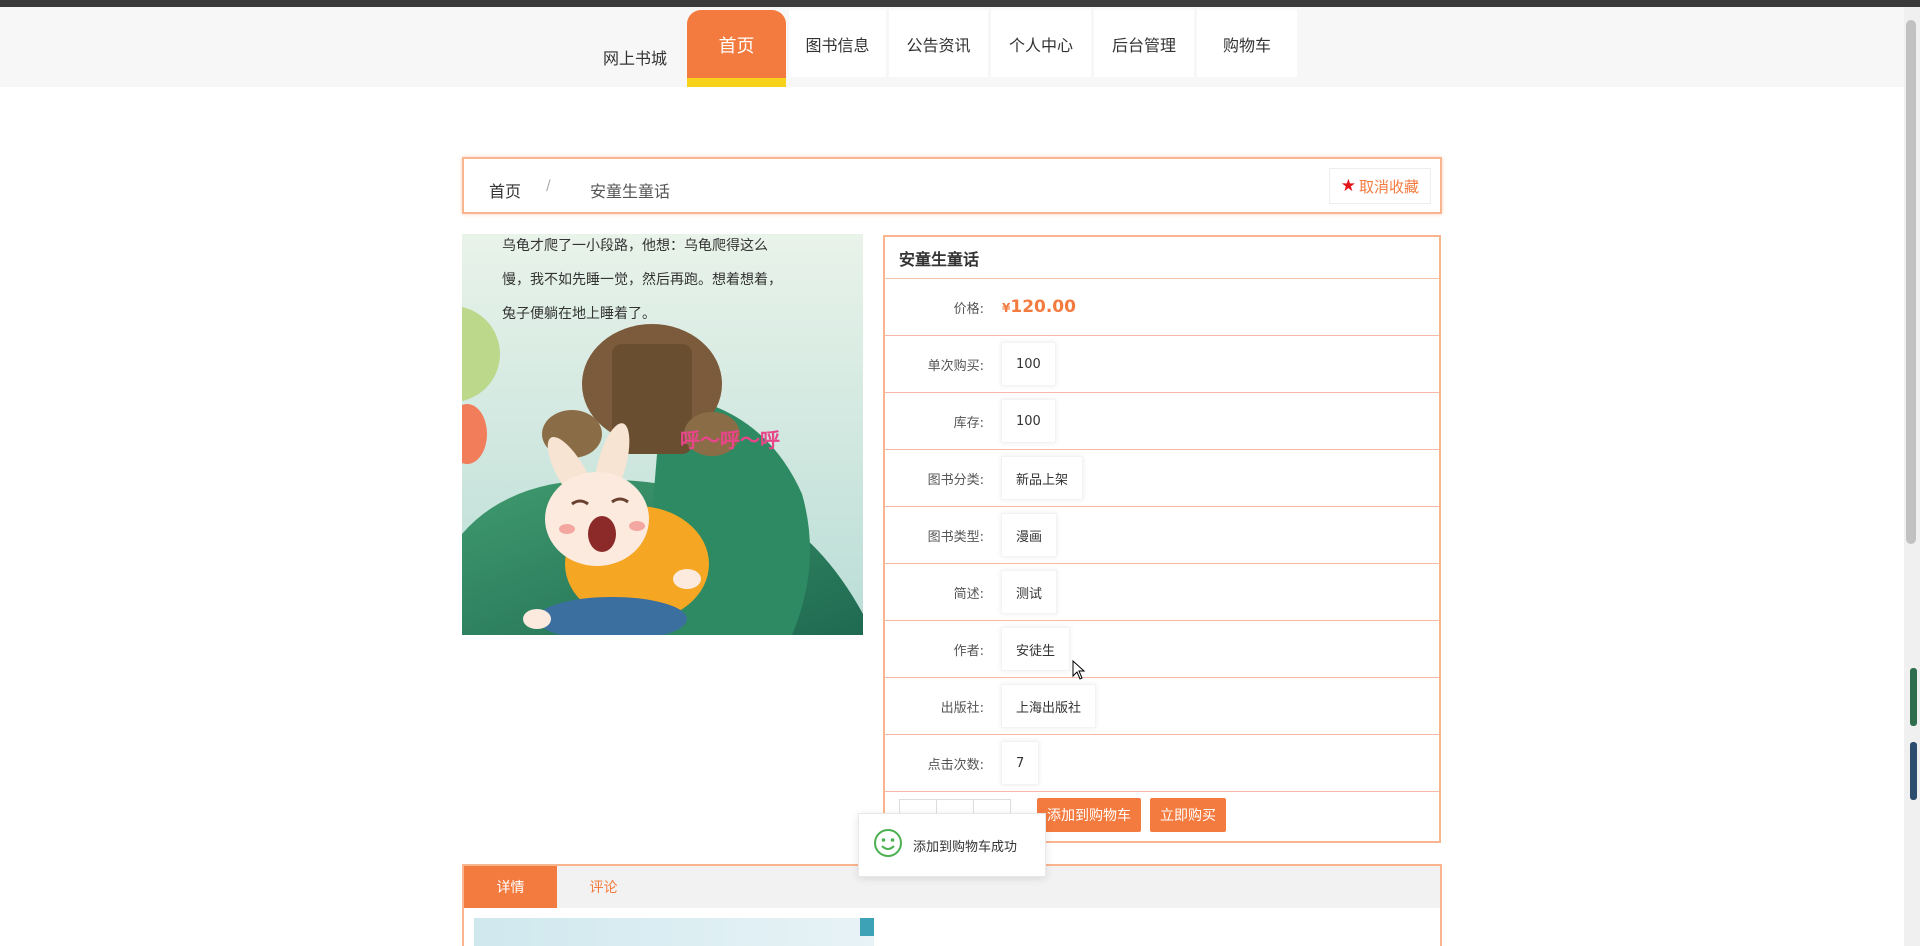 The height and width of the screenshot is (946, 1920). Describe the element at coordinates (1162, 421) in the screenshot. I see `field-row: 库存: 100` at that location.